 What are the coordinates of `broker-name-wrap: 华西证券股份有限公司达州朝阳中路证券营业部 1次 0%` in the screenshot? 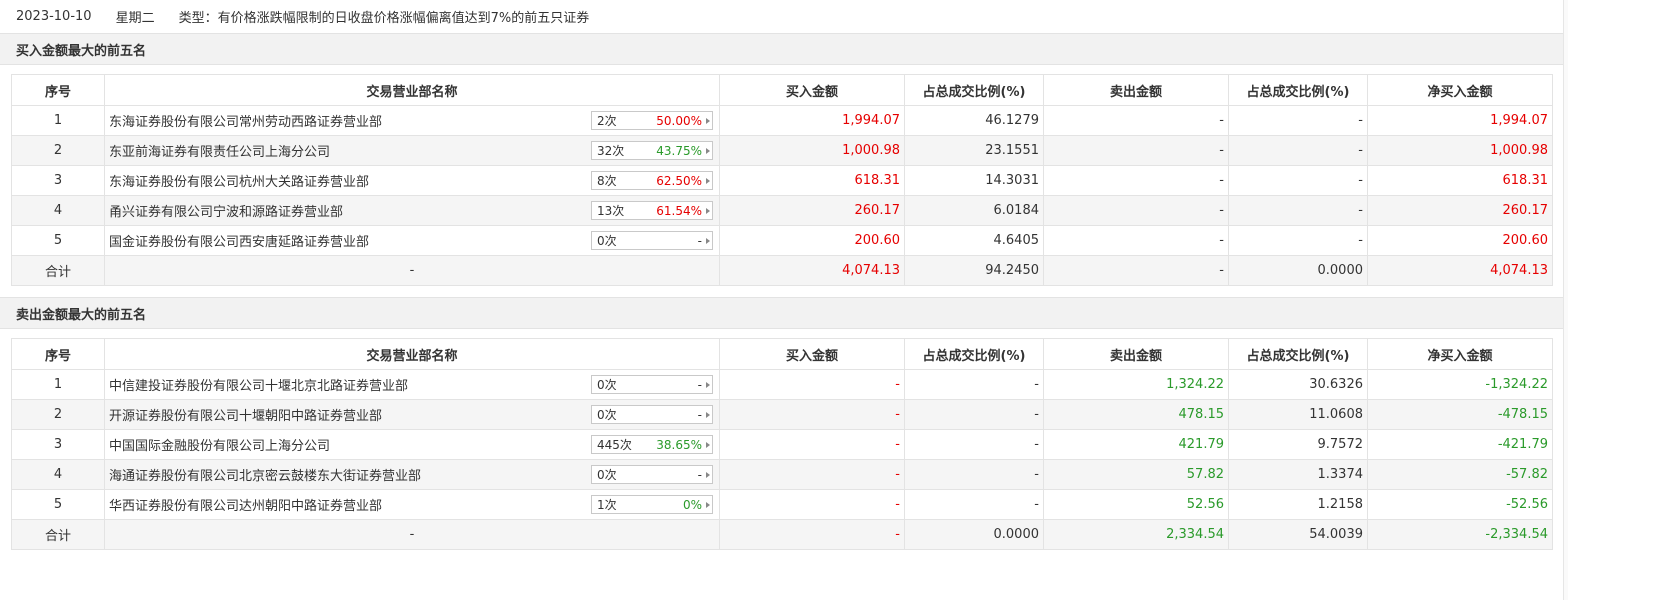 It's located at (412, 504).